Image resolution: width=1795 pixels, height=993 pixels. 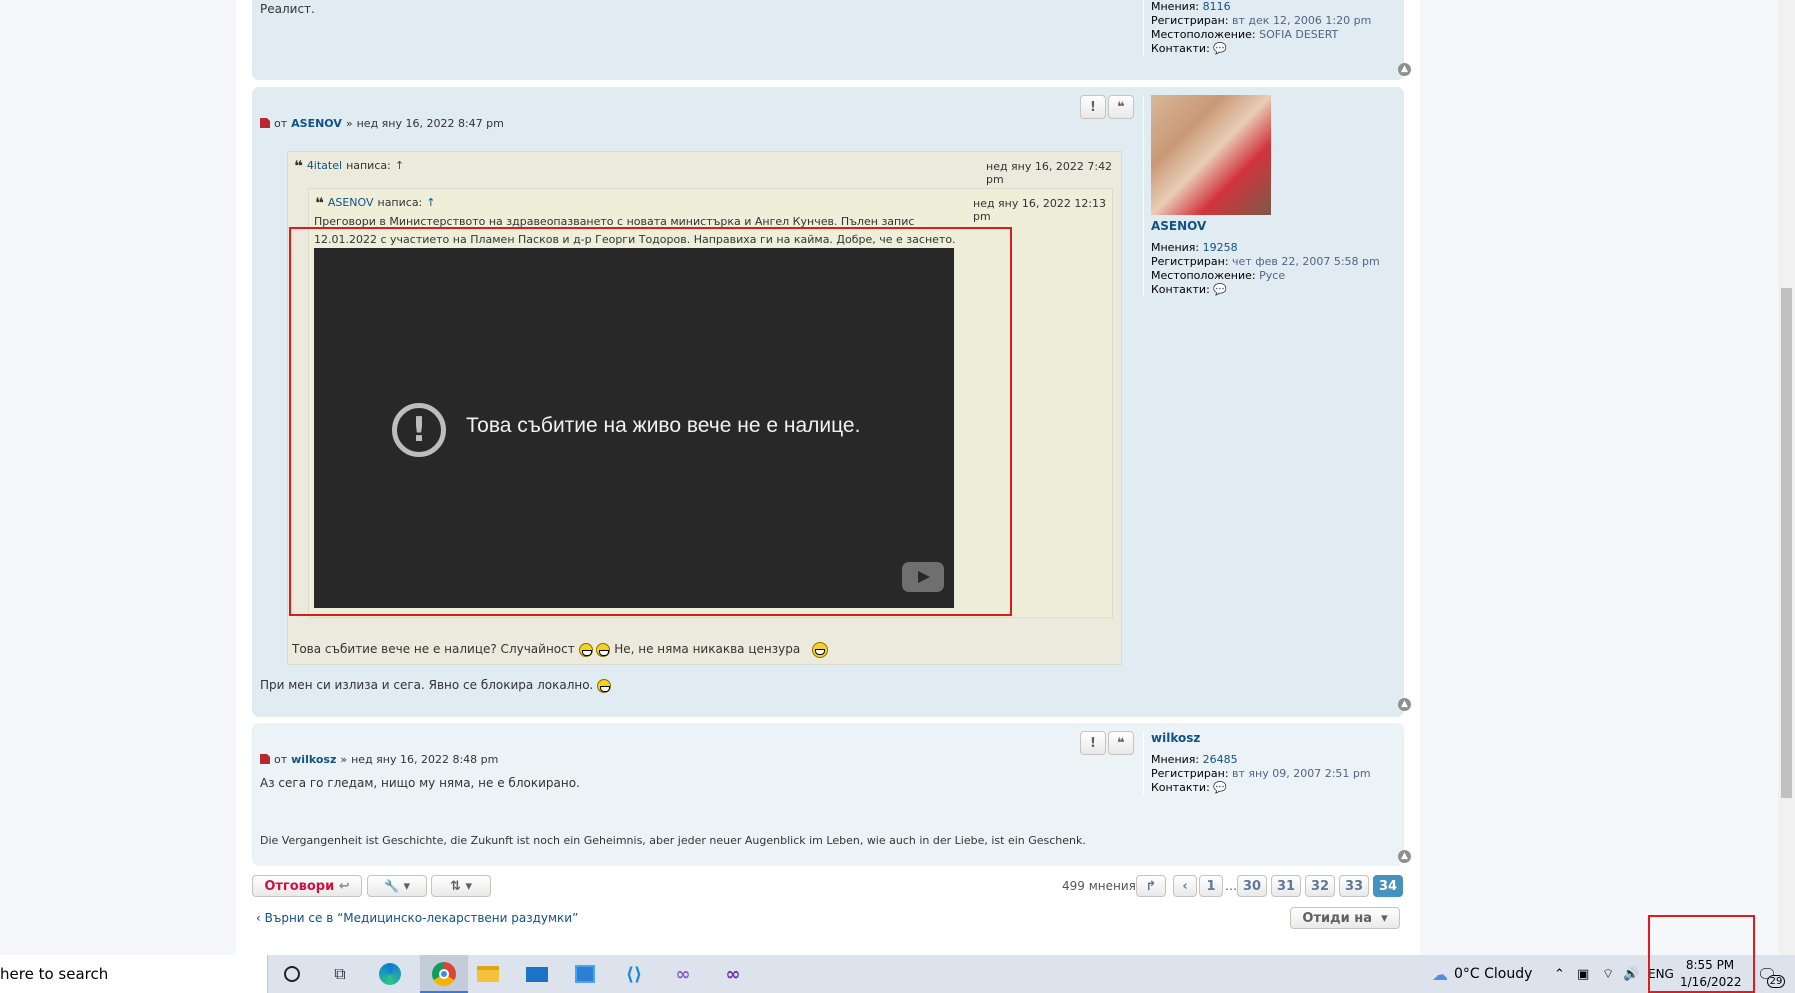 What do you see at coordinates (1265, 226) in the screenshot?
I see `profile-username: ASENOV` at bounding box center [1265, 226].